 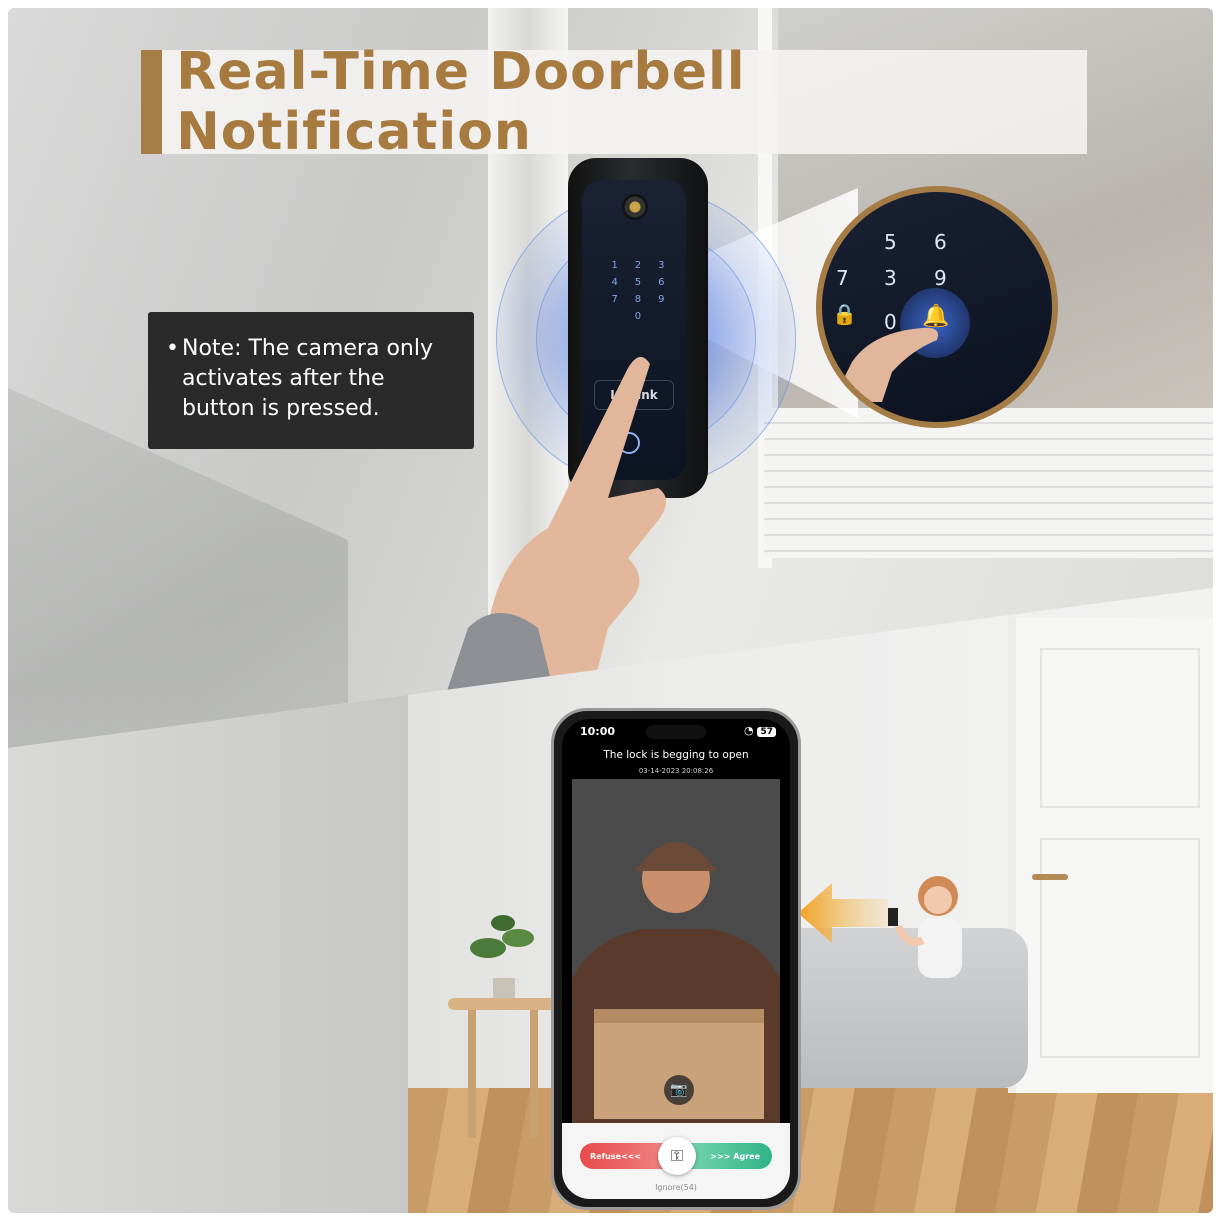 What do you see at coordinates (885, 364) in the screenshot?
I see `zoom-finger` at bounding box center [885, 364].